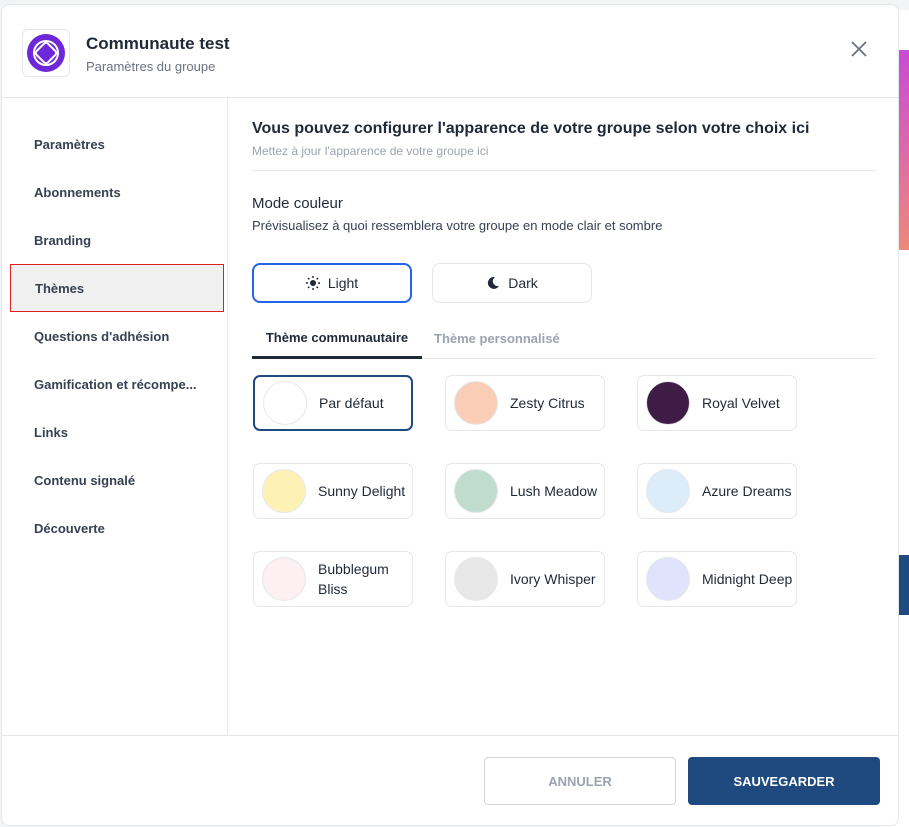  I want to click on dark-mode-button: Dark, so click(512, 283).